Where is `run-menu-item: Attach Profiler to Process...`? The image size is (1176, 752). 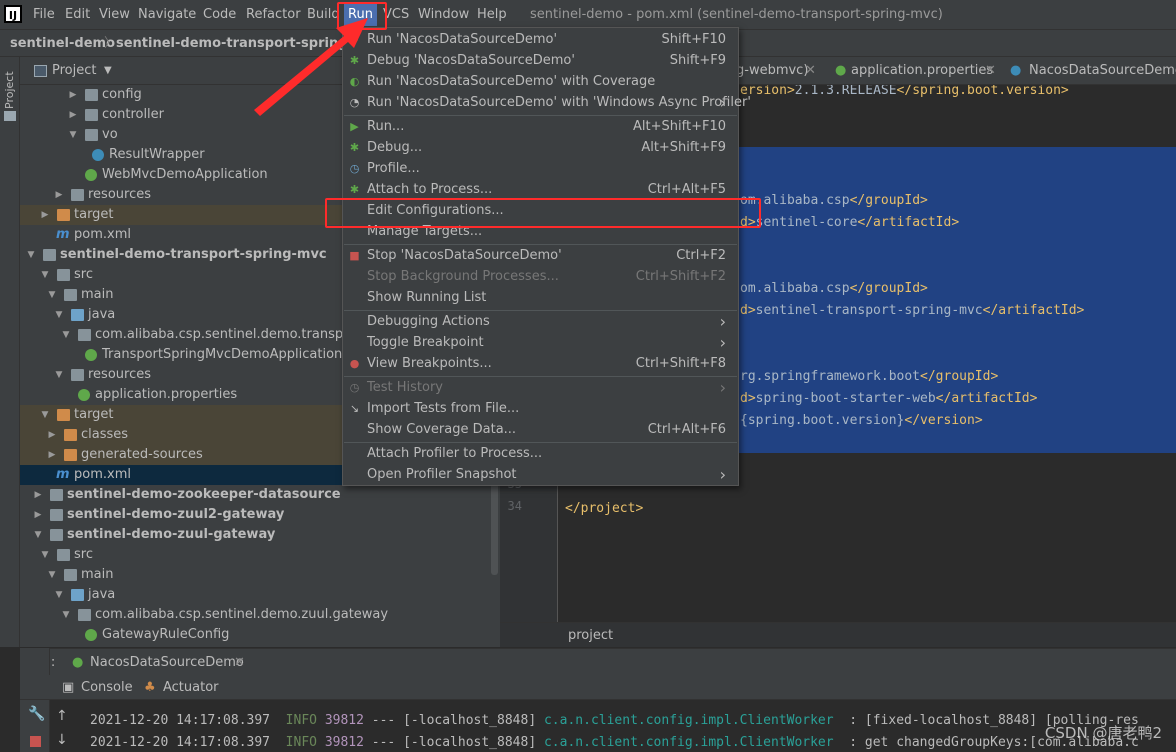 run-menu-item: Attach Profiler to Process... is located at coordinates (540, 453).